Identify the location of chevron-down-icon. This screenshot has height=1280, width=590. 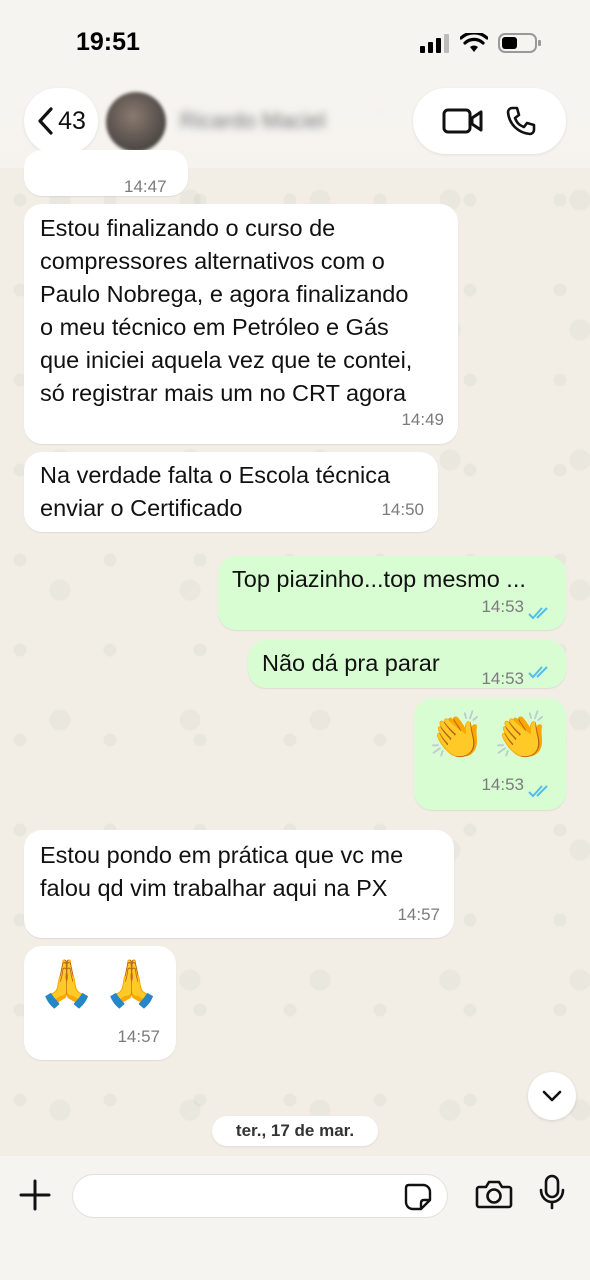
(552, 1096).